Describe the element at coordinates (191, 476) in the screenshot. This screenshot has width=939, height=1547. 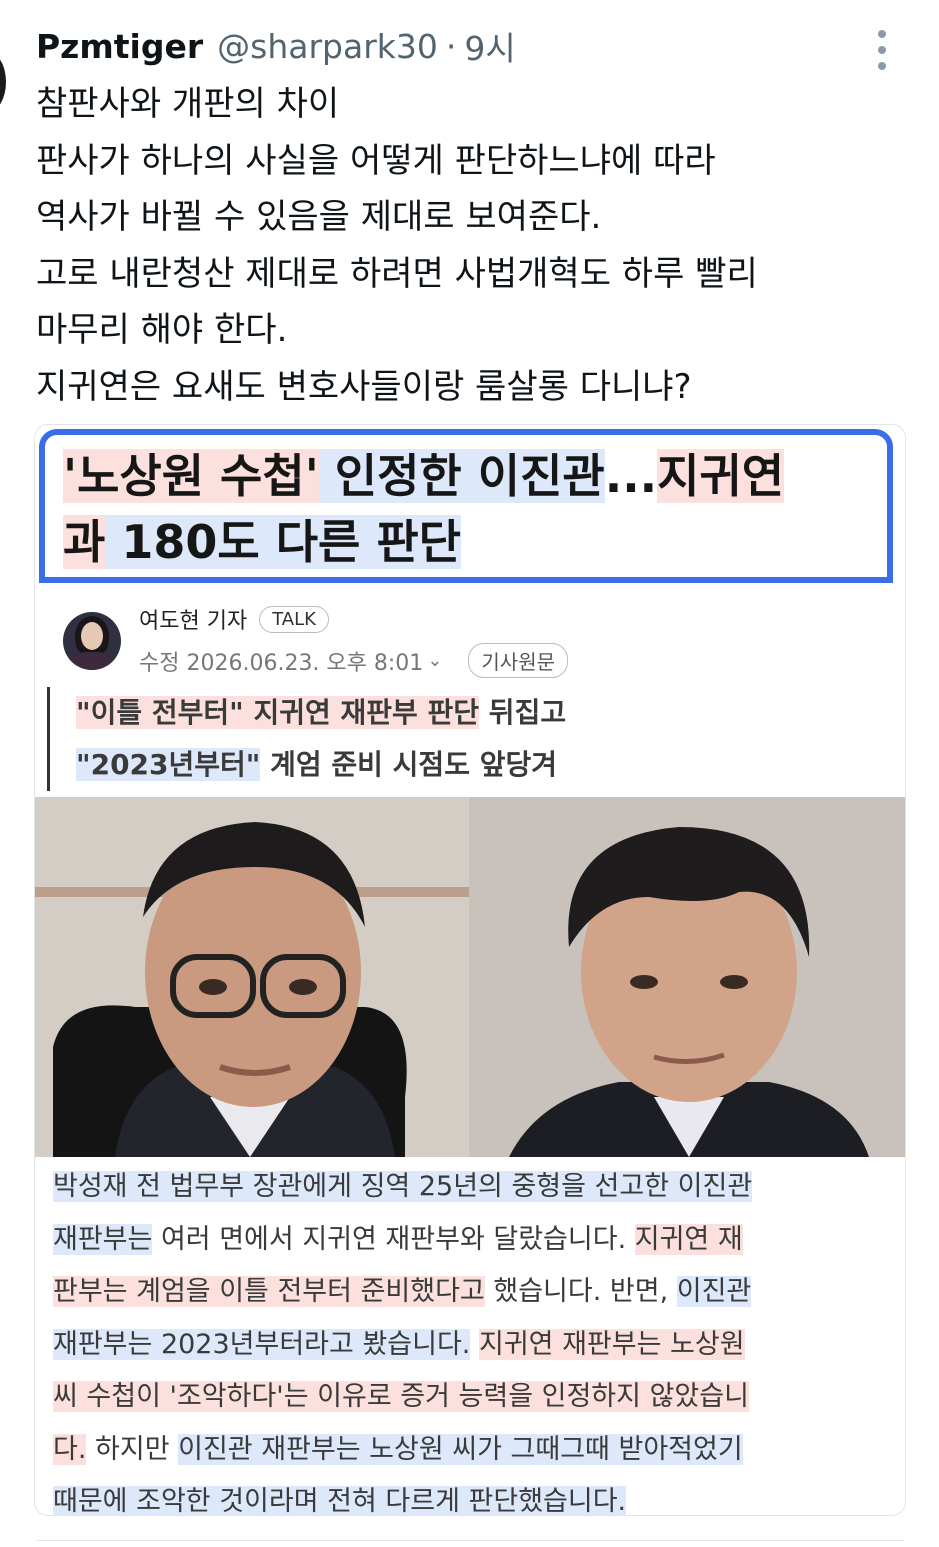
I see `headline-highlight-red: '노상원 수첩'` at that location.